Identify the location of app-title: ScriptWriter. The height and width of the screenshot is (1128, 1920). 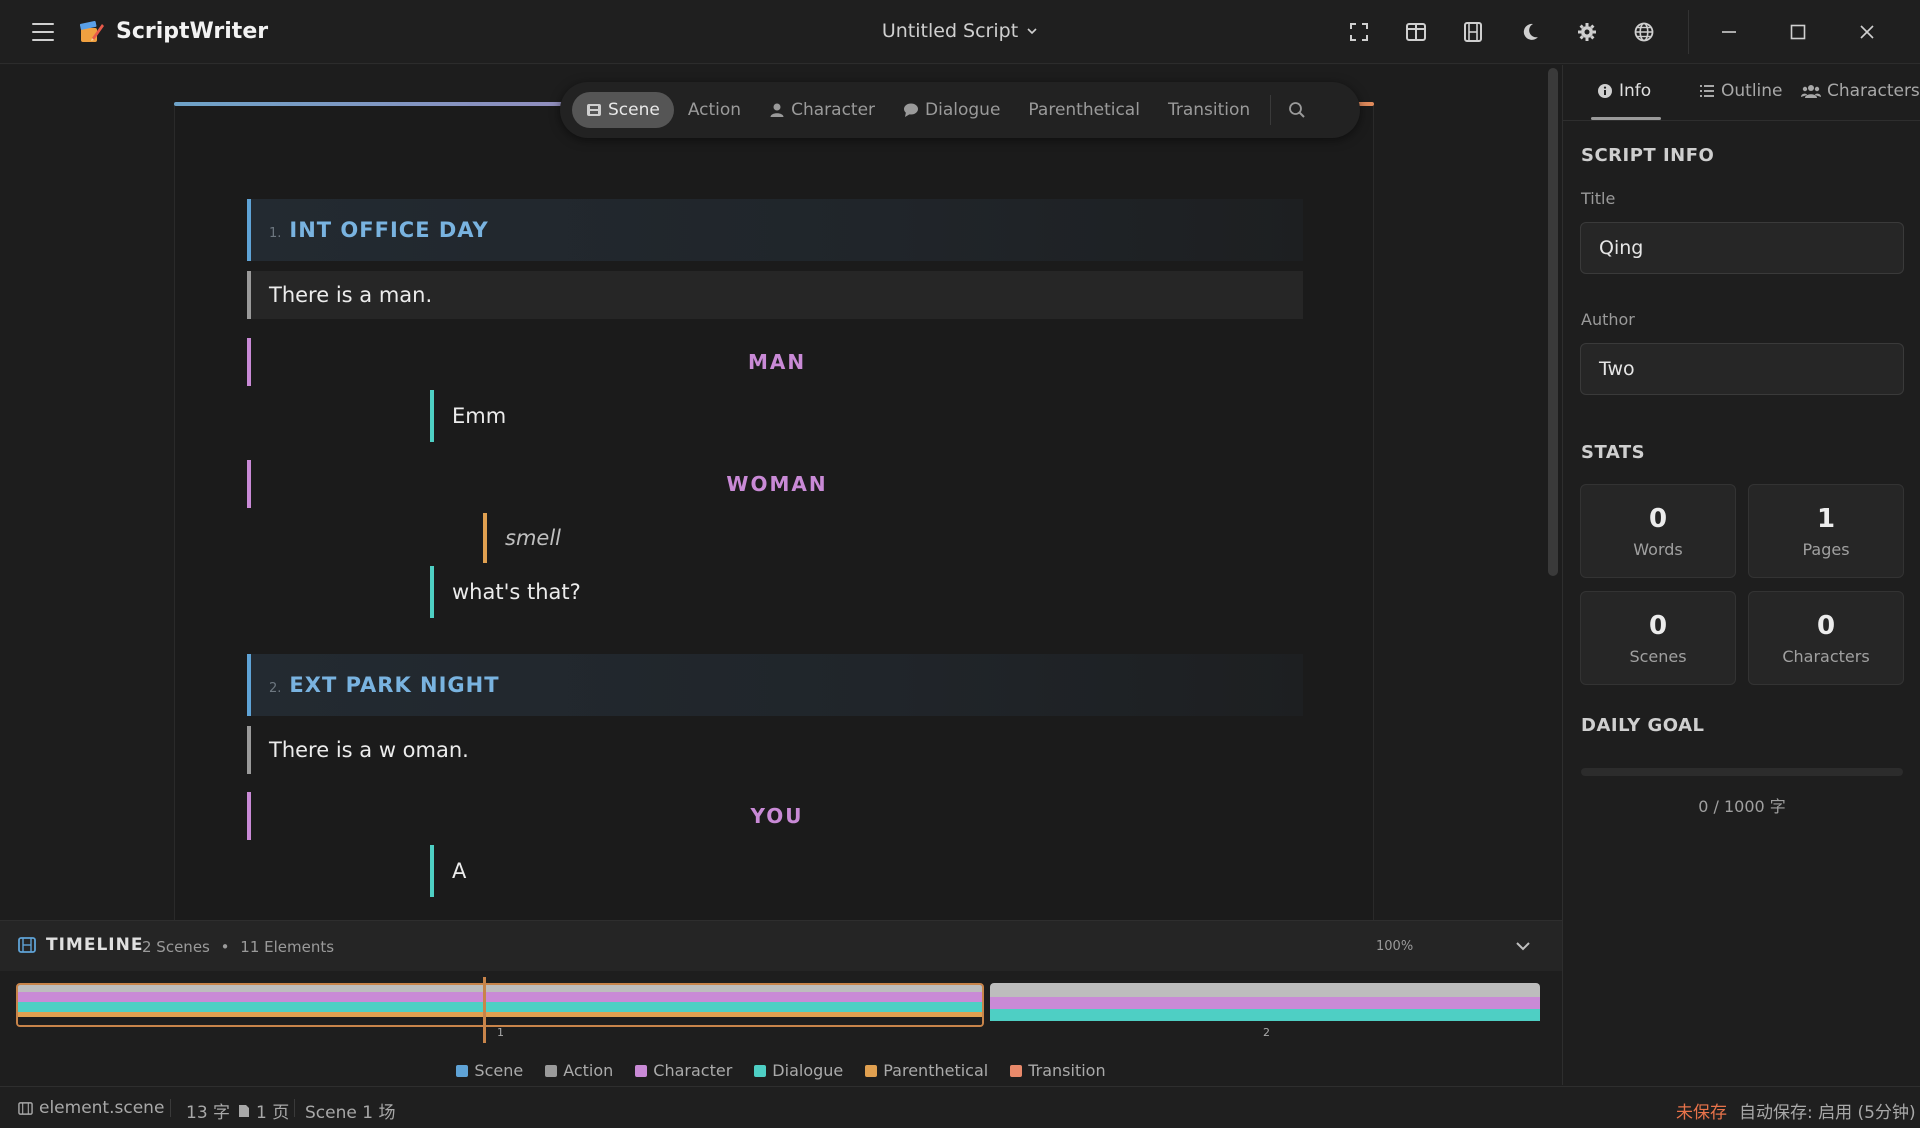
(192, 31).